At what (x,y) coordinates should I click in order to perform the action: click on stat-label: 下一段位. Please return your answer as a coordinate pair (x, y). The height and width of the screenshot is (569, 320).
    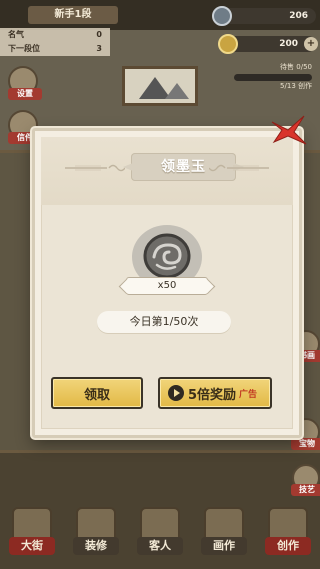
    Looking at the image, I should click on (24, 48).